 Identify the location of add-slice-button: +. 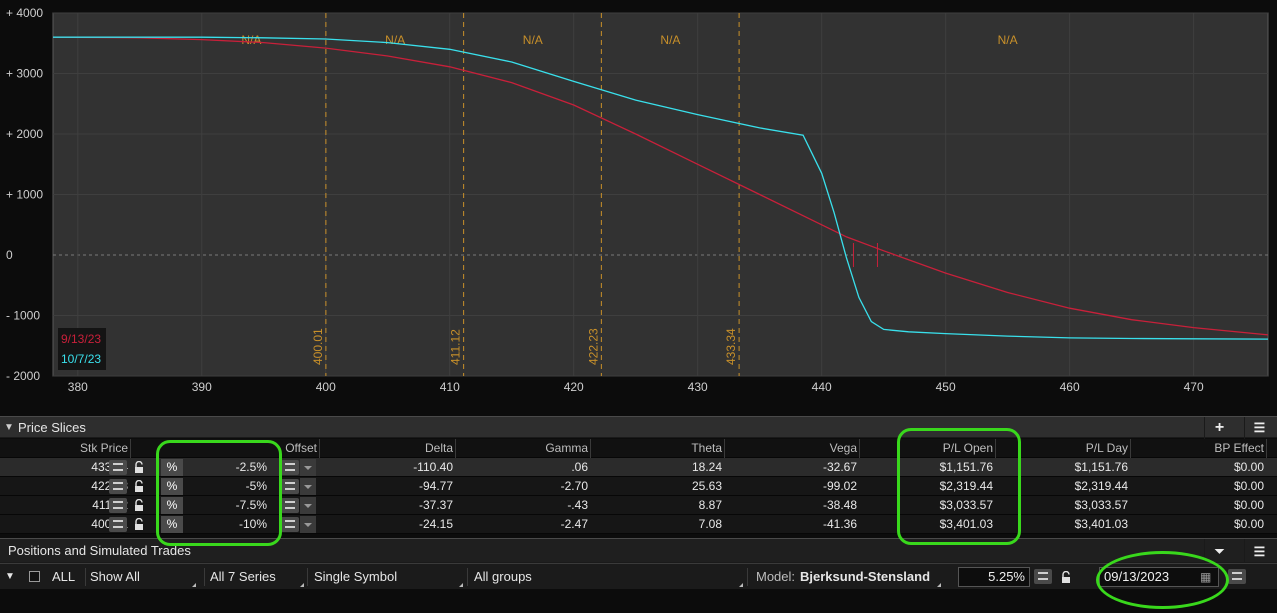
(1219, 428).